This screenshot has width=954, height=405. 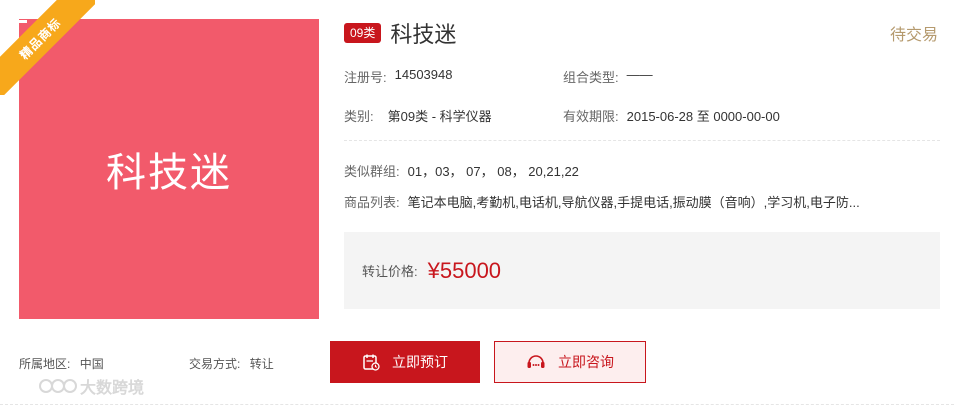 I want to click on reg-no-value: 14503948, so click(x=423, y=74).